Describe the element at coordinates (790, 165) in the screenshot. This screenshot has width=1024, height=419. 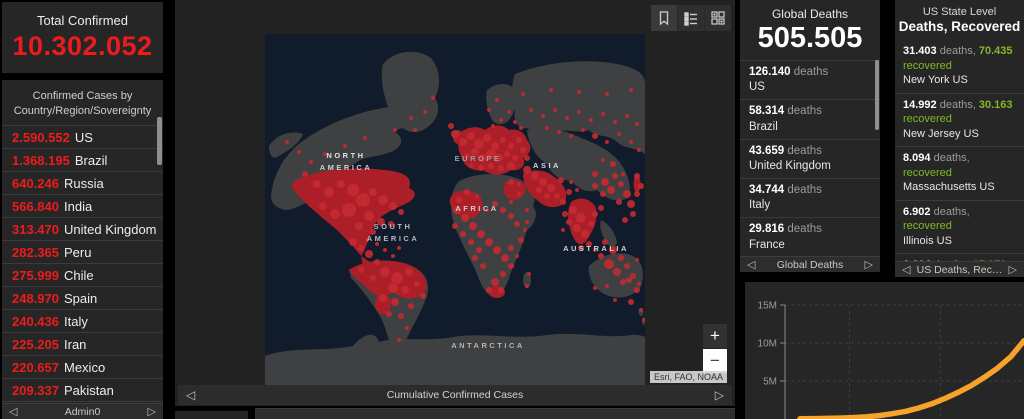
I see `deaths-country: United Kingdom` at that location.